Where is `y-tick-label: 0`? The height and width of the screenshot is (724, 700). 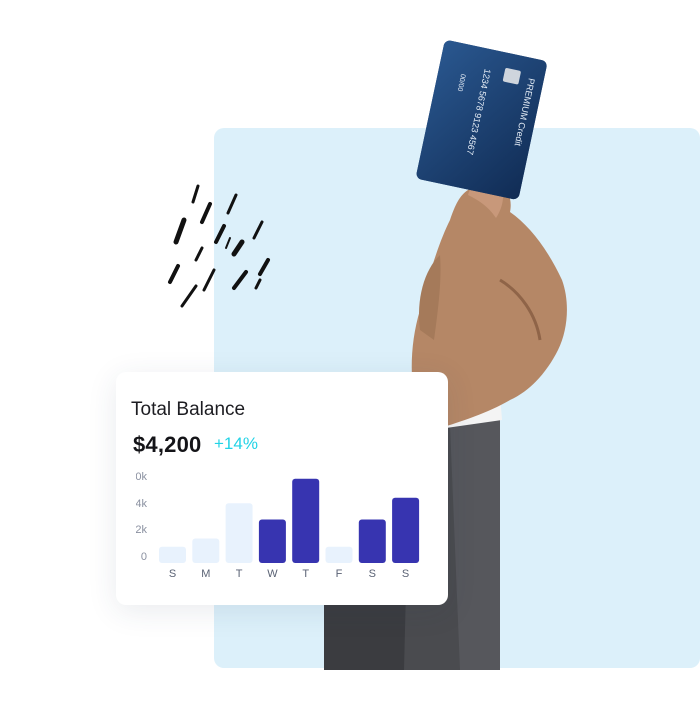
y-tick-label: 0 is located at coordinates (144, 557).